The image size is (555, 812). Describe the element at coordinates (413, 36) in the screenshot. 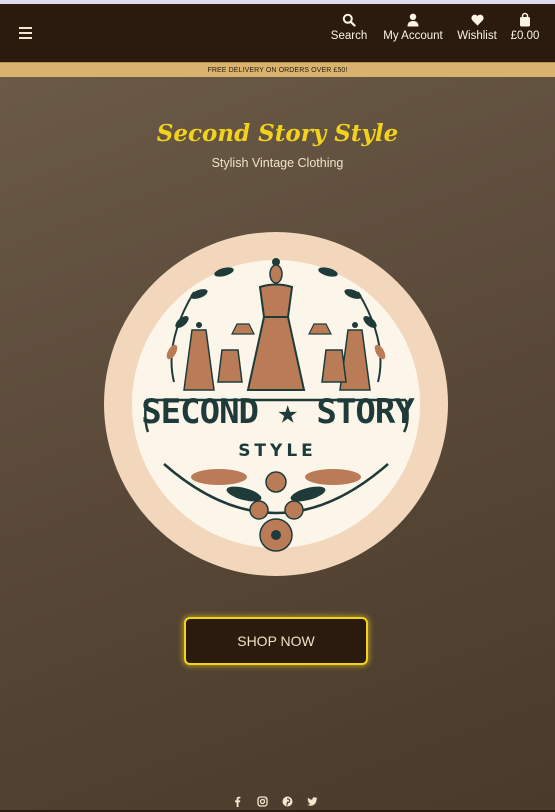

I see `nav-my-account-label: My Account` at that location.